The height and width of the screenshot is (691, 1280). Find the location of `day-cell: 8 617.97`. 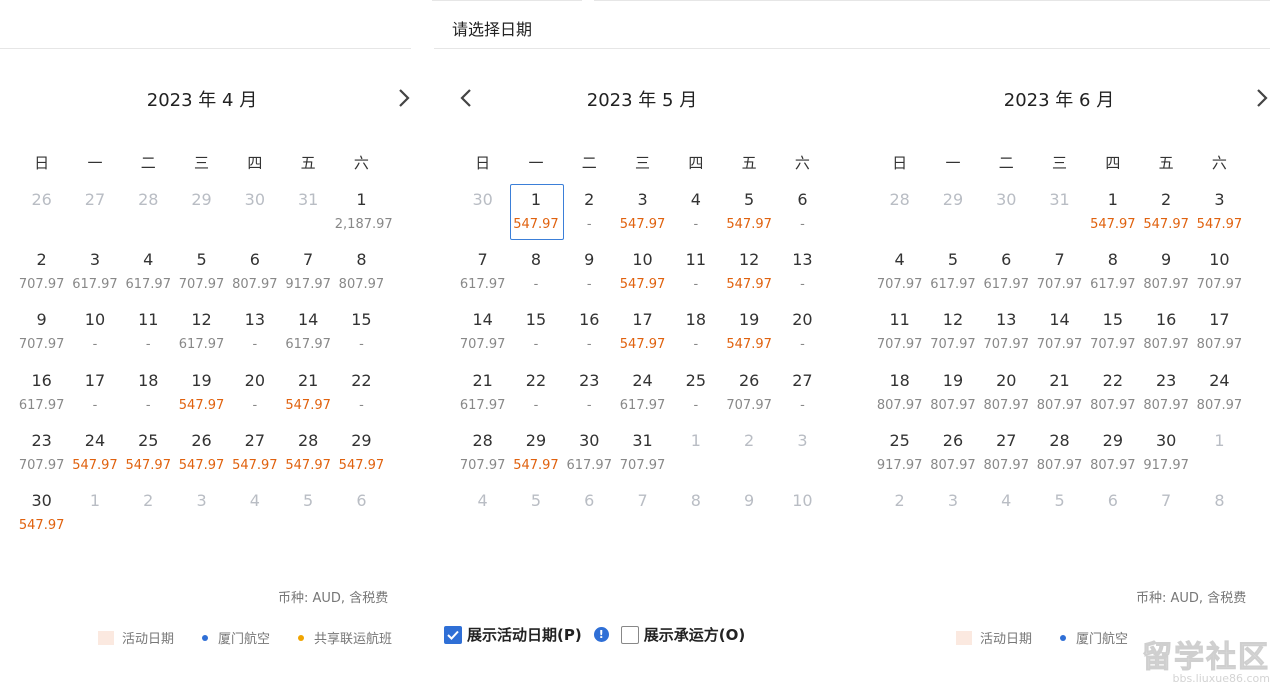

day-cell: 8 617.97 is located at coordinates (1112, 276).